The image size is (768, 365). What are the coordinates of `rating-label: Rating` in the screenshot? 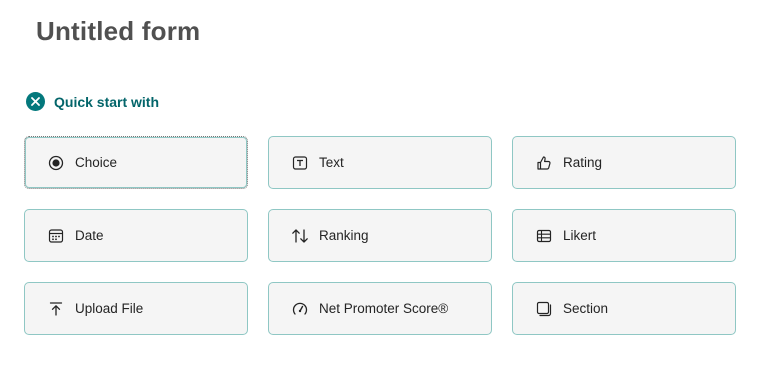 It's located at (583, 162).